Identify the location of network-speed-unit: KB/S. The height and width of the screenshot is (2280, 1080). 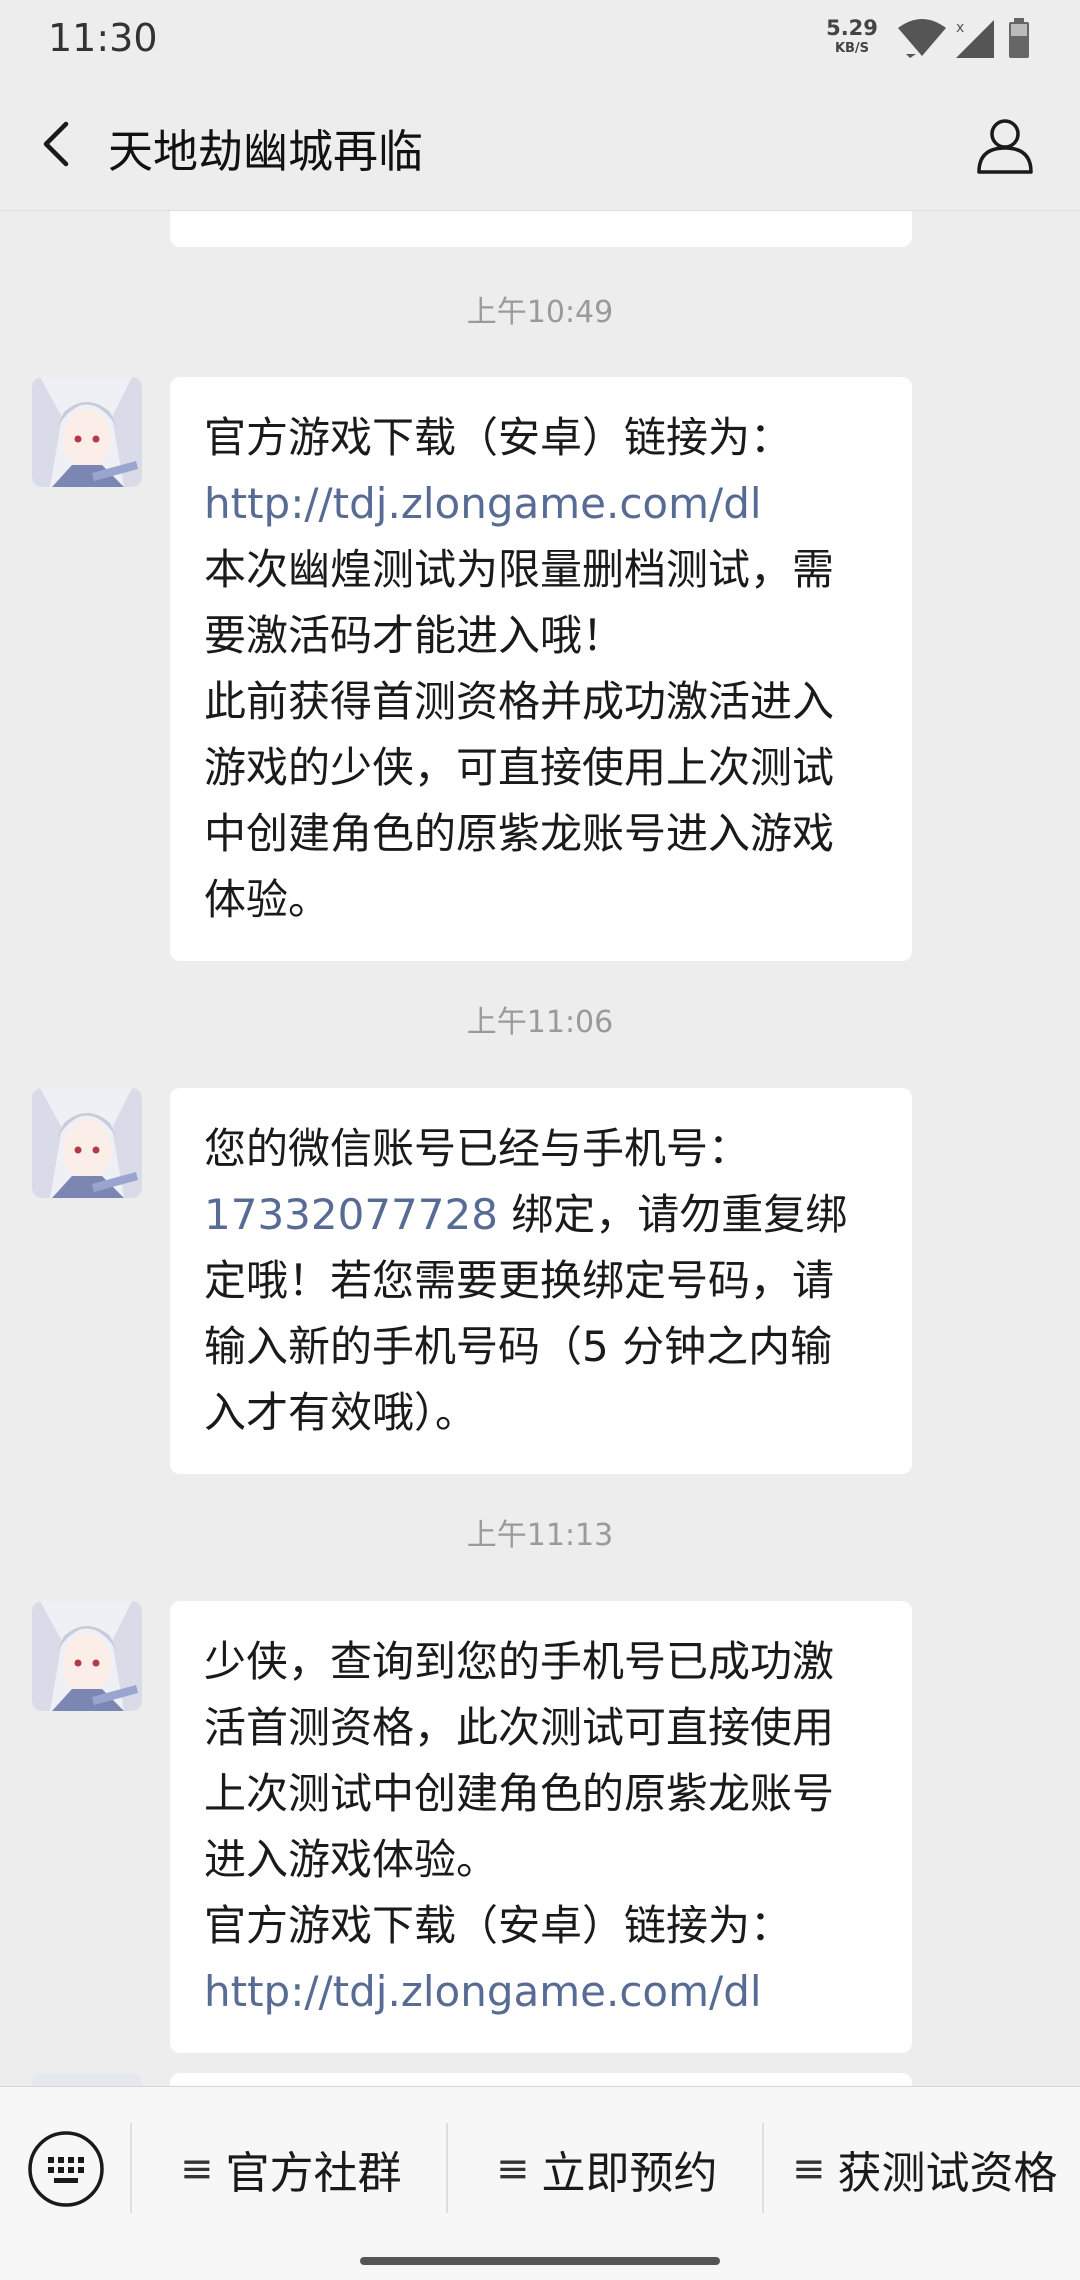
(852, 48).